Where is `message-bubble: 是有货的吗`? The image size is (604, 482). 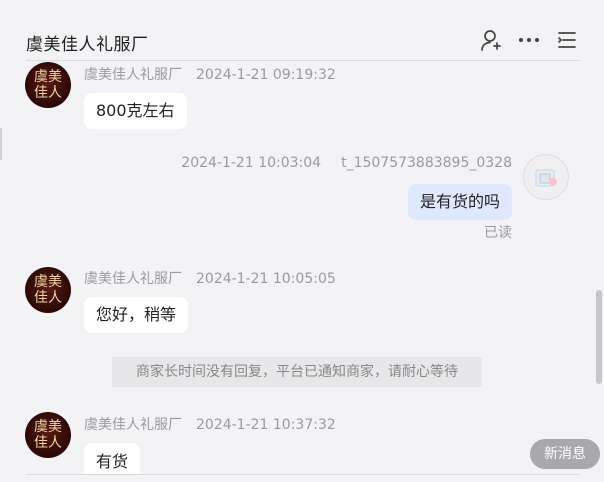 message-bubble: 是有货的吗 is located at coordinates (459, 202).